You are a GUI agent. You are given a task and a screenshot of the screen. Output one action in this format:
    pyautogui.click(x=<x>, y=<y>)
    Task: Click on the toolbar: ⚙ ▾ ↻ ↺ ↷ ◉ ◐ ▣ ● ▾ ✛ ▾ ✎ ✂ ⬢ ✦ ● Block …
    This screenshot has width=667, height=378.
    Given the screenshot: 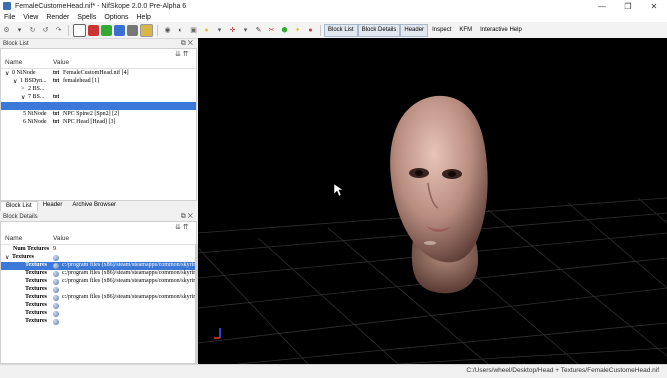 What is the action you would take?
    pyautogui.click(x=333, y=30)
    